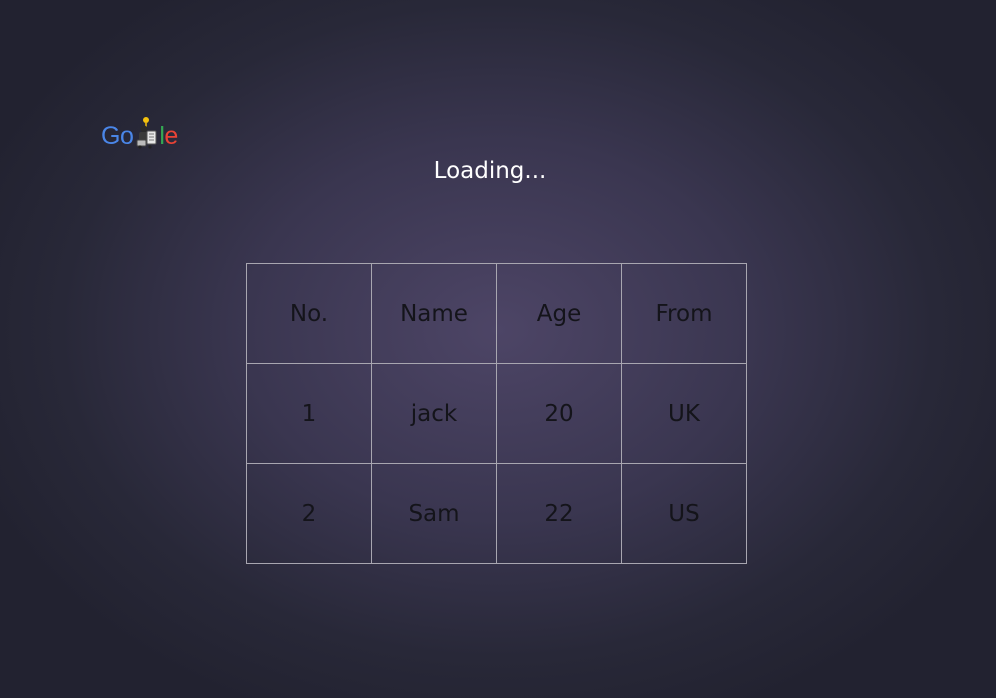  I want to click on cell-age: 20, so click(559, 413).